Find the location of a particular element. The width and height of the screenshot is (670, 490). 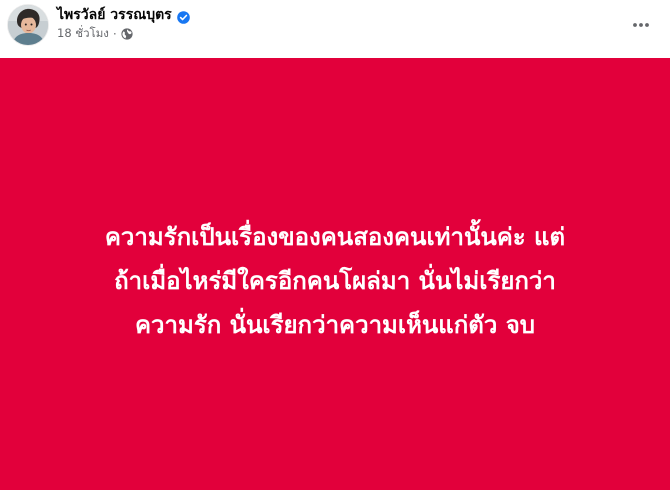

globe-icon is located at coordinates (126, 34).